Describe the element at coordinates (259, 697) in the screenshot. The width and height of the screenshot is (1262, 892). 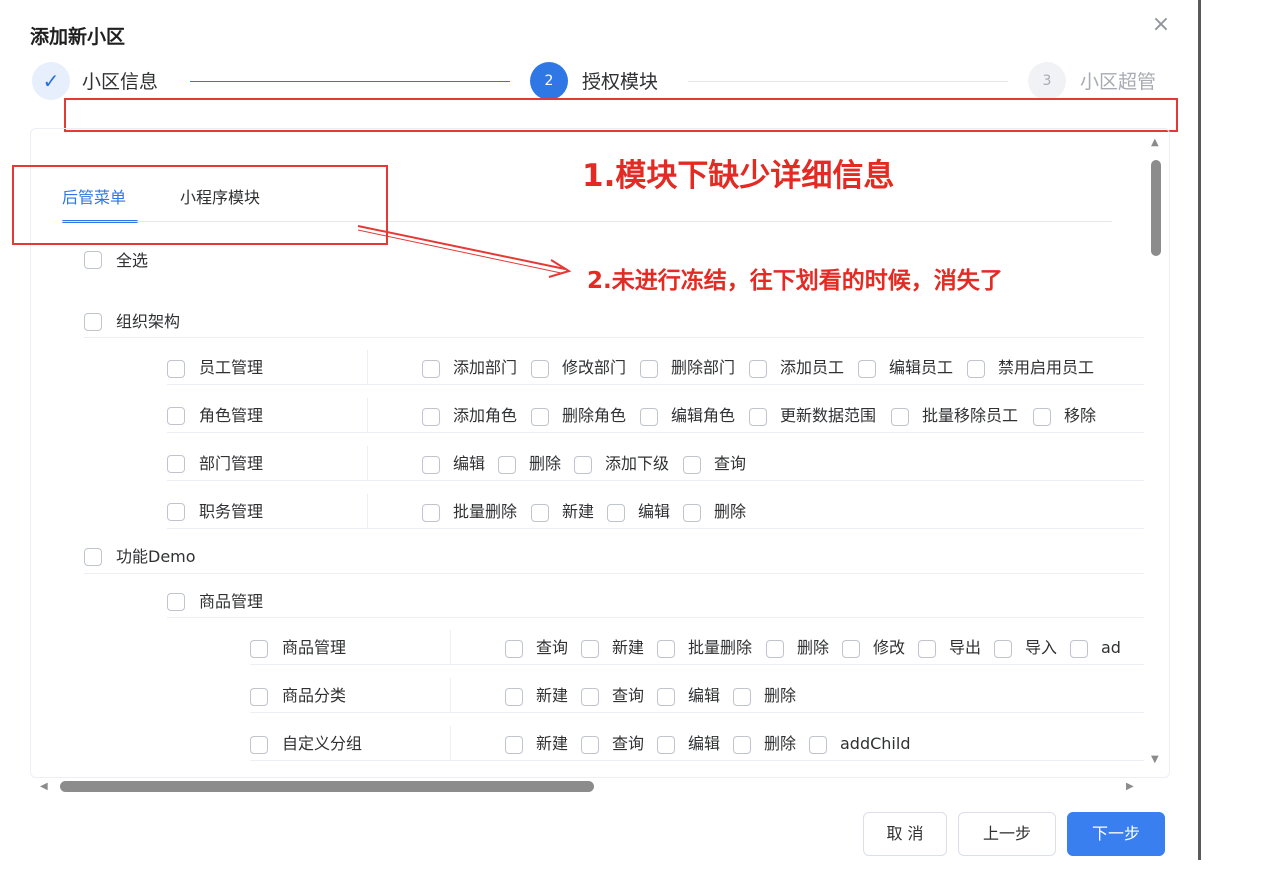
I see `goods-category-checkbox` at that location.